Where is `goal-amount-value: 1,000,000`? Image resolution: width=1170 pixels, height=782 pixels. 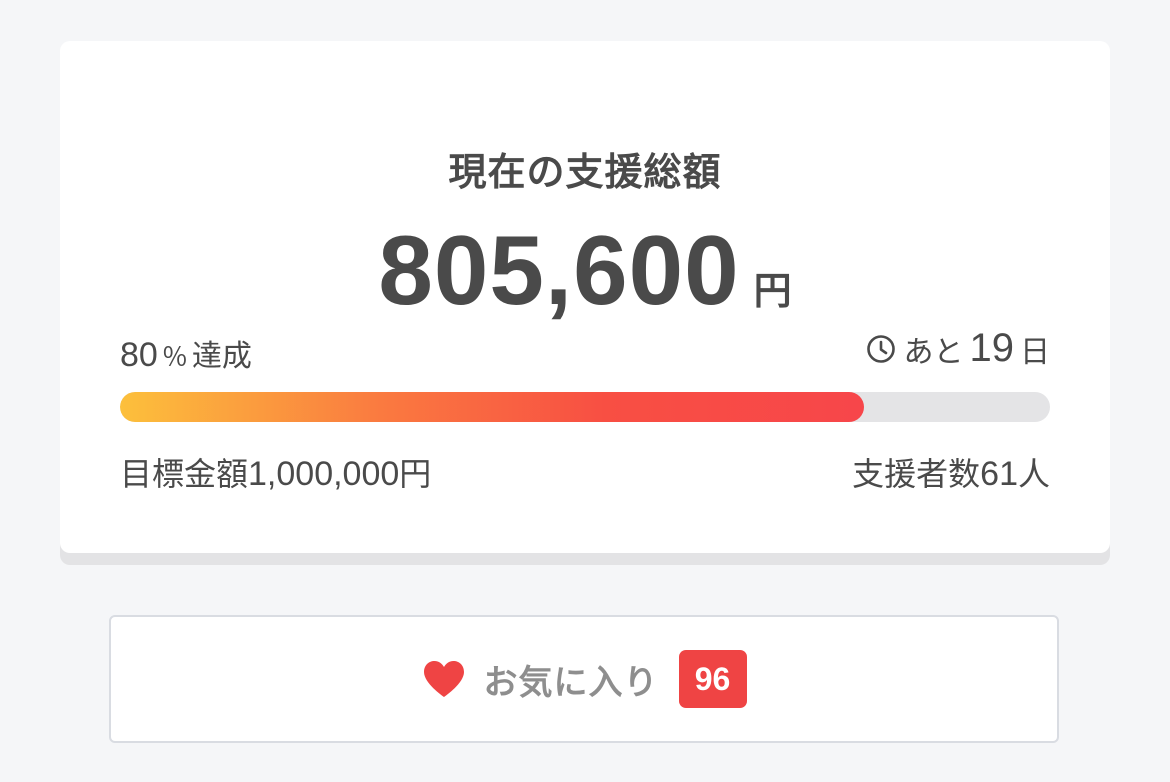 goal-amount-value: 1,000,000 is located at coordinates (324, 474).